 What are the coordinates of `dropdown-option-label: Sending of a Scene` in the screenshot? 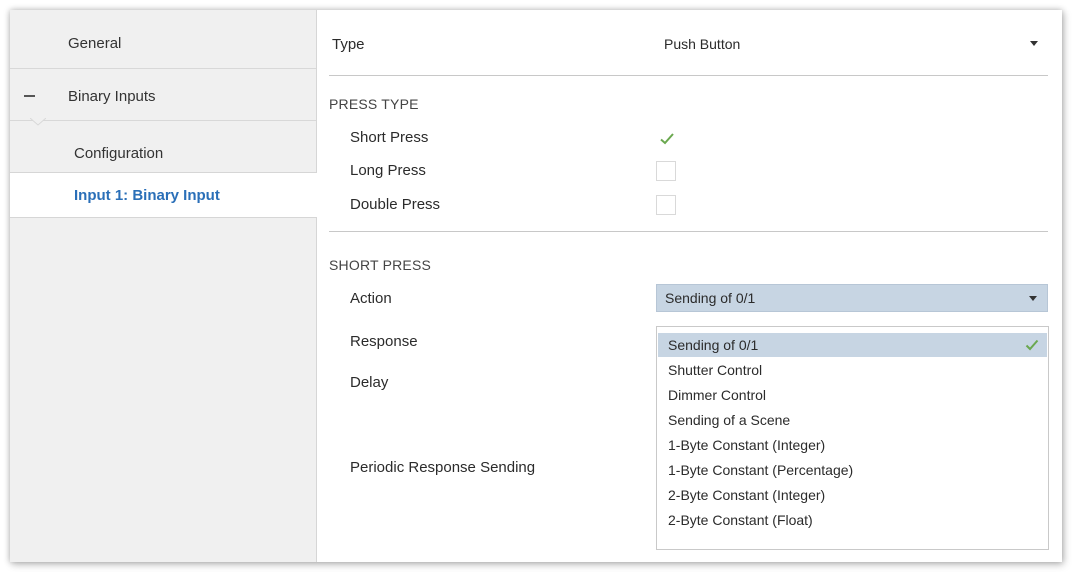 It's located at (729, 420).